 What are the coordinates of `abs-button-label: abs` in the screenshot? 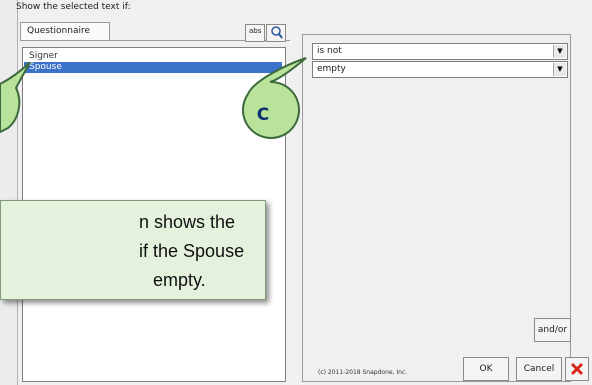 It's located at (255, 31).